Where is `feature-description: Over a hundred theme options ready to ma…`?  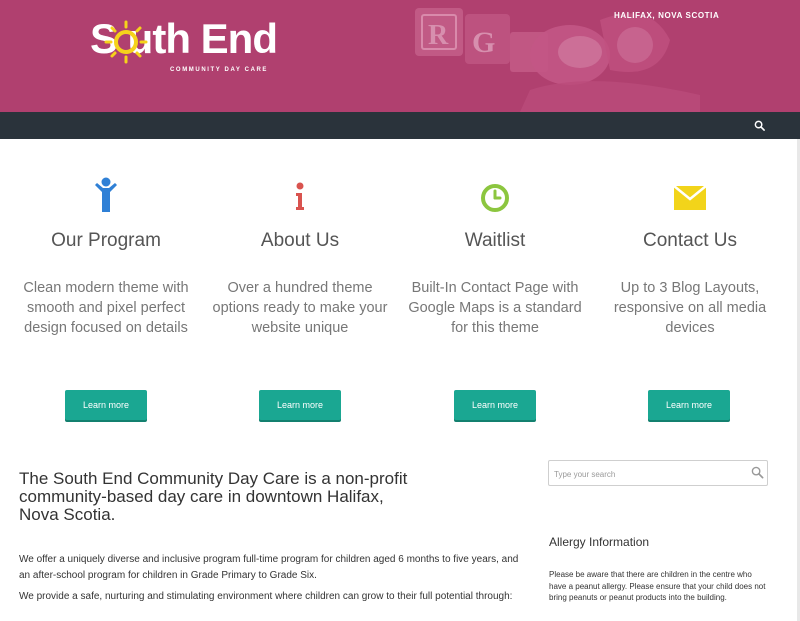 feature-description: Over a hundred theme options ready to ma… is located at coordinates (300, 308).